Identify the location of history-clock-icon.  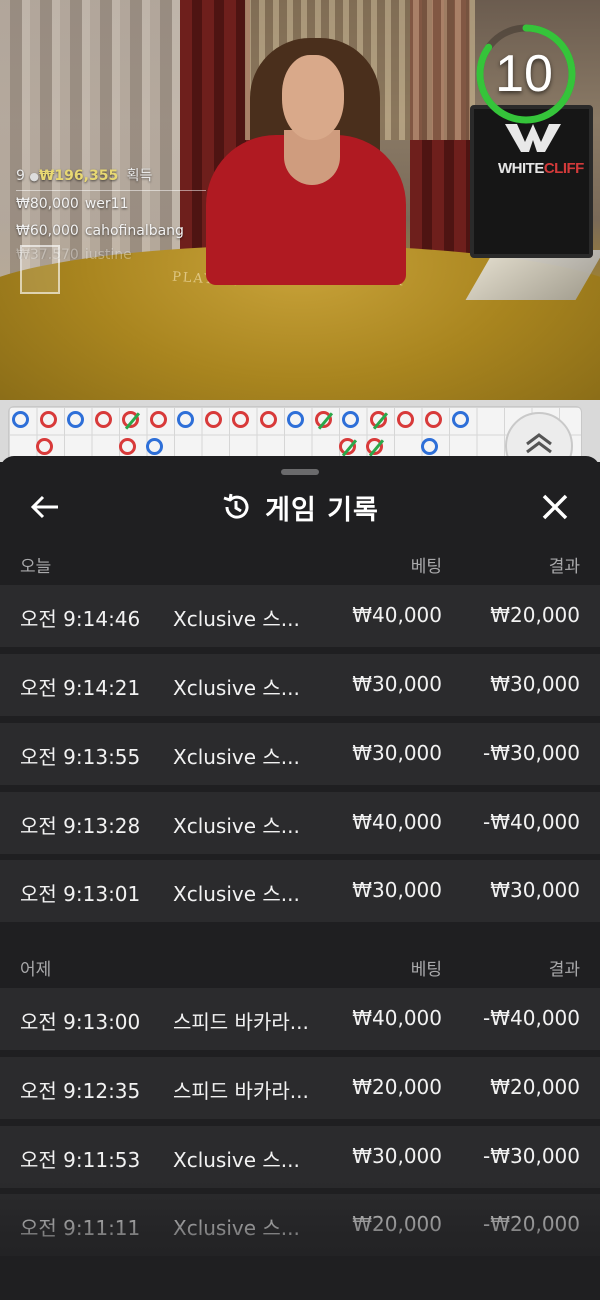
(236, 506).